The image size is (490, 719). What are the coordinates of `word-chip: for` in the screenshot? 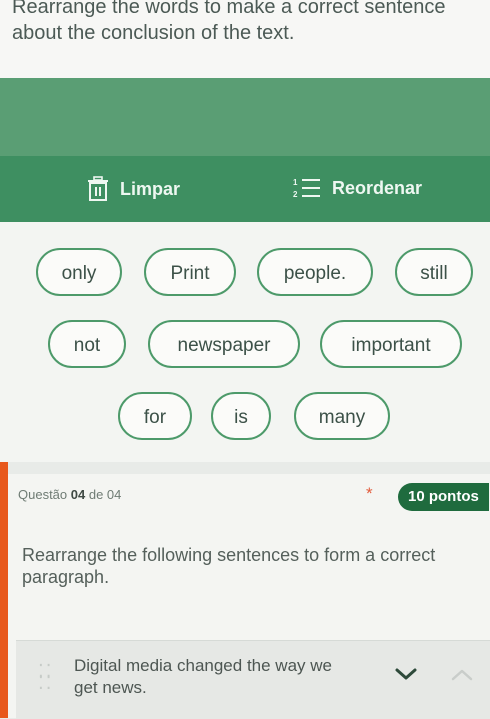 It's located at (155, 416).